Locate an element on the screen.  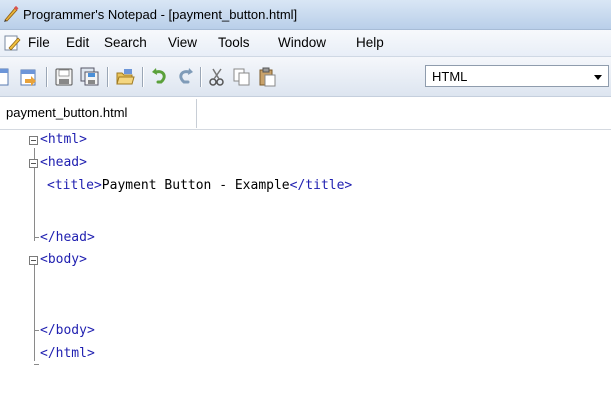
new-file-icon is located at coordinates (6, 77).